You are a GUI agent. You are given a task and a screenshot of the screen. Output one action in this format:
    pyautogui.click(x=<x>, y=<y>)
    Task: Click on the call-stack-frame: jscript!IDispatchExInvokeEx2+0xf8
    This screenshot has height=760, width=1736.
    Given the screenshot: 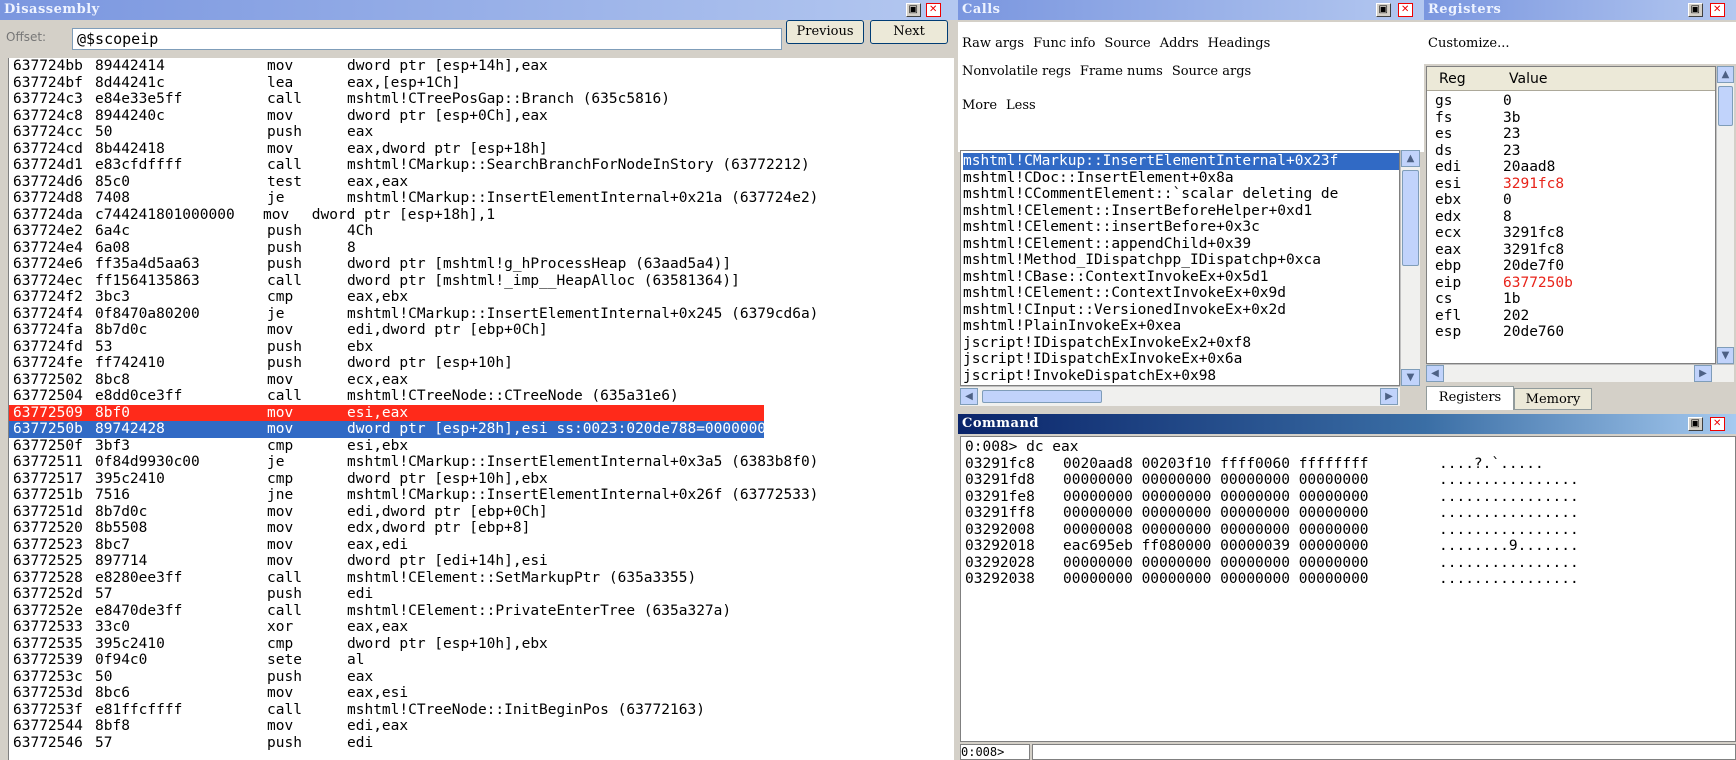 What is the action you would take?
    pyautogui.click(x=1107, y=343)
    